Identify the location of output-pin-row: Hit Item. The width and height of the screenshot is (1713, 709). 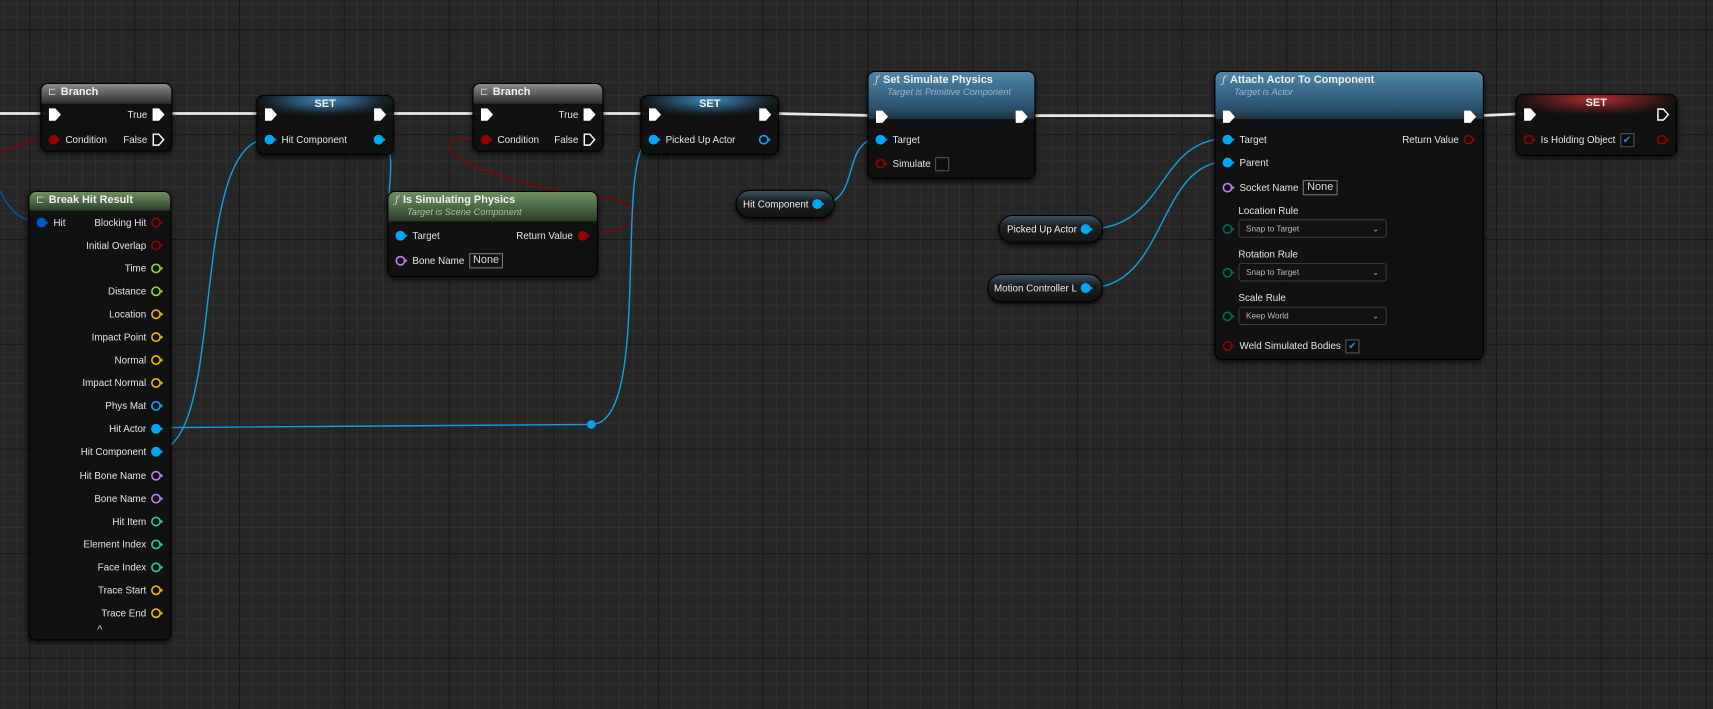
(138, 521).